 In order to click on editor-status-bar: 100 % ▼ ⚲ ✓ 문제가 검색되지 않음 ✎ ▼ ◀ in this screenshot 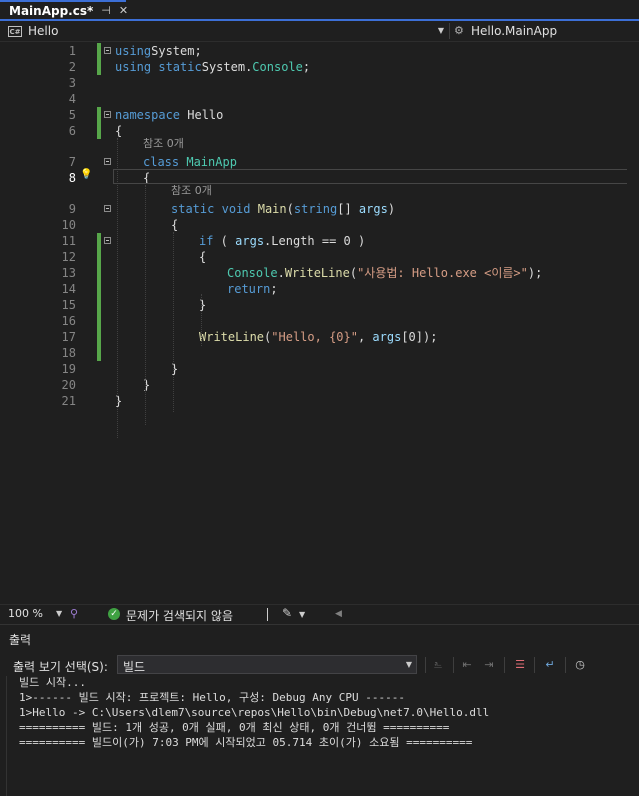, I will do `click(319, 614)`.